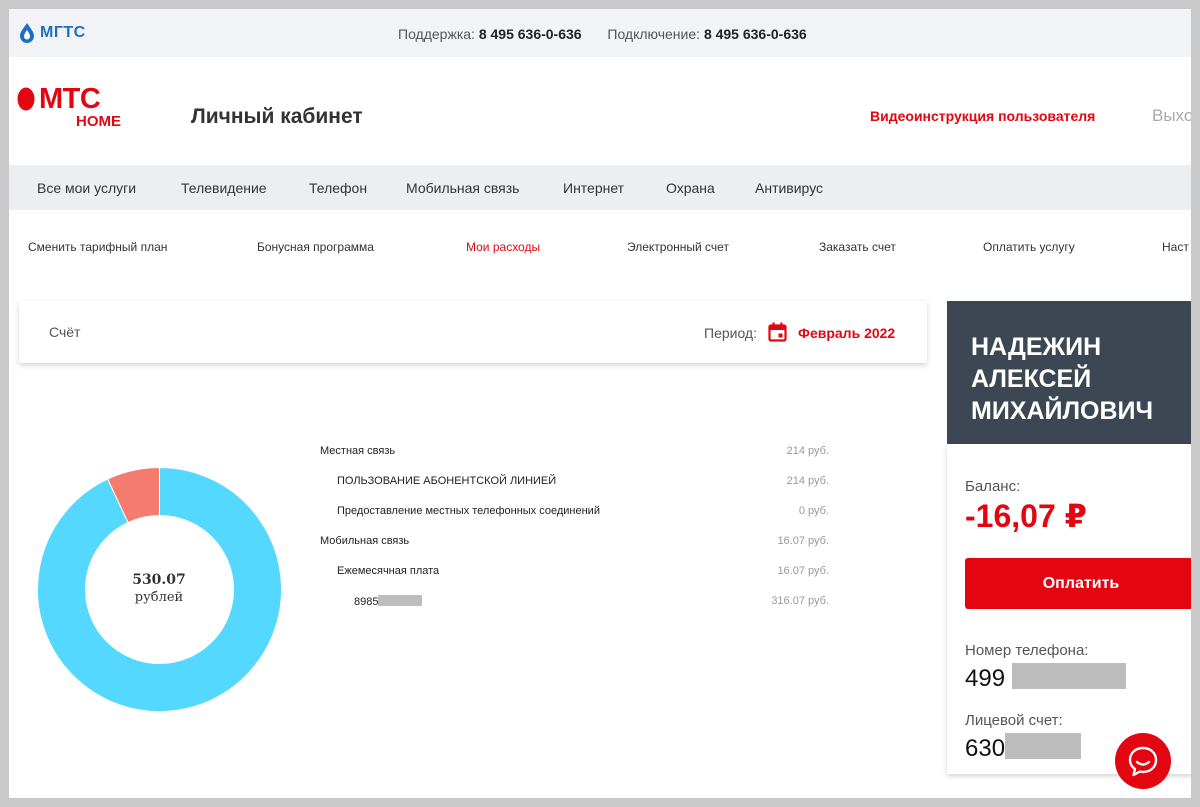 This screenshot has height=807, width=1200. I want to click on customer-firstname: АЛЕКСЕЙ, so click(1031, 379).